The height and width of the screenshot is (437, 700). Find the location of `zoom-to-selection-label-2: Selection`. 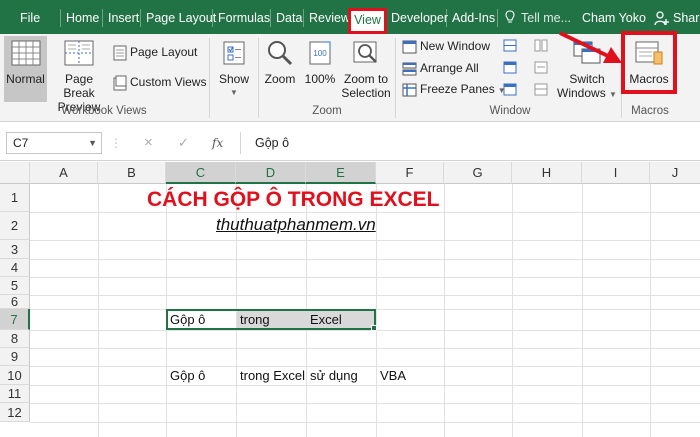

zoom-to-selection-label-2: Selection is located at coordinates (366, 93).